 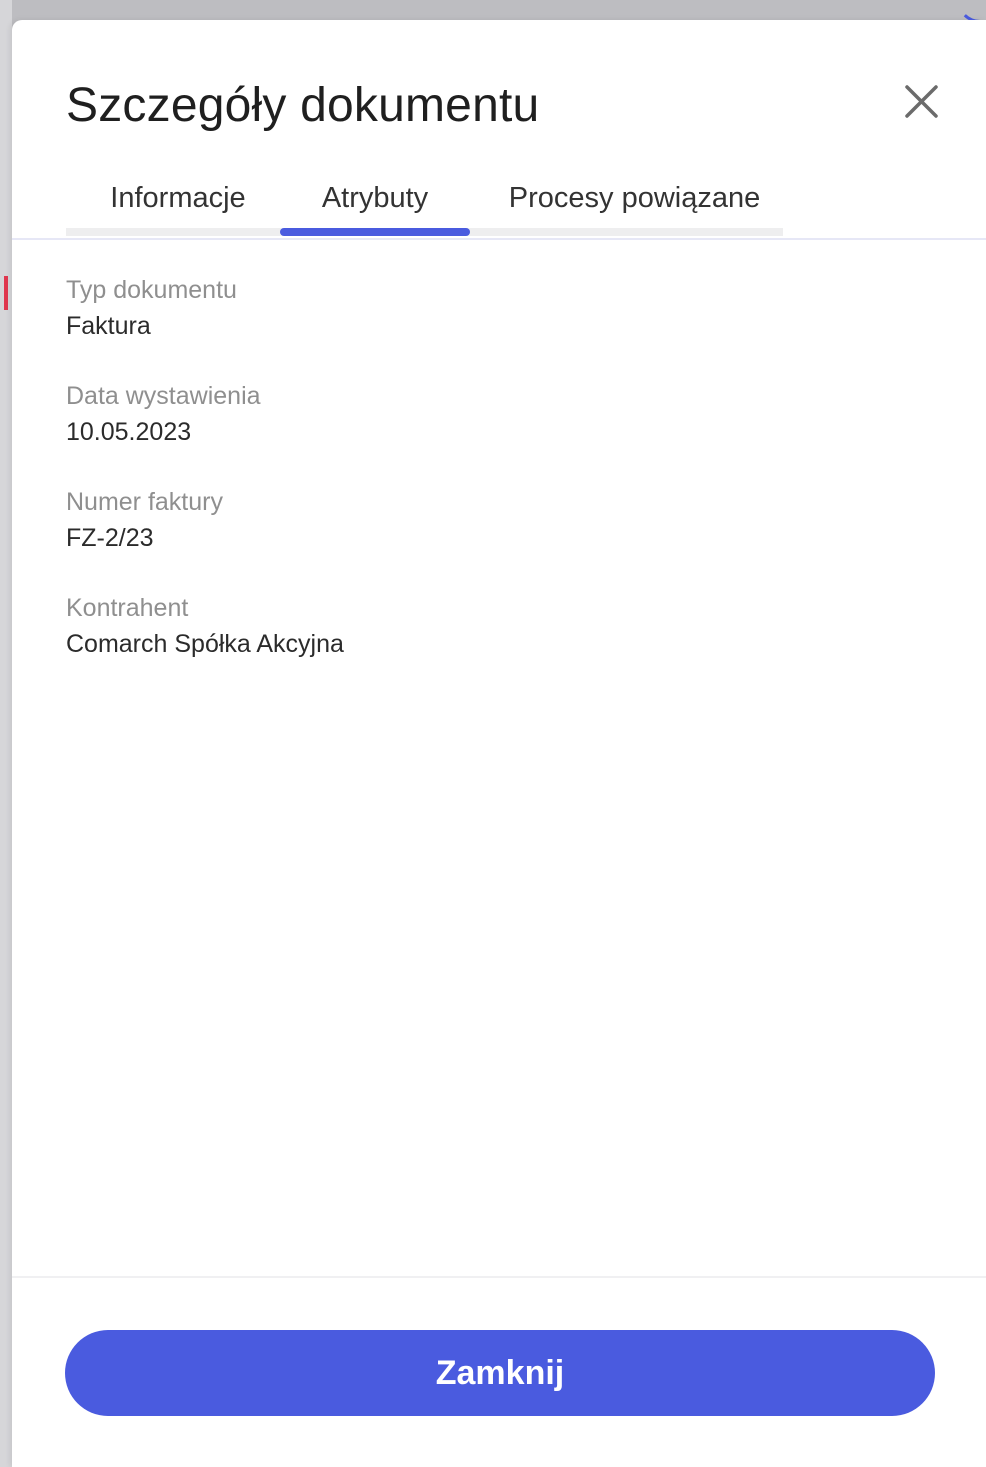 I want to click on tab-bar: Informacje Atrybuty Procesy powiązane, so click(x=424, y=203).